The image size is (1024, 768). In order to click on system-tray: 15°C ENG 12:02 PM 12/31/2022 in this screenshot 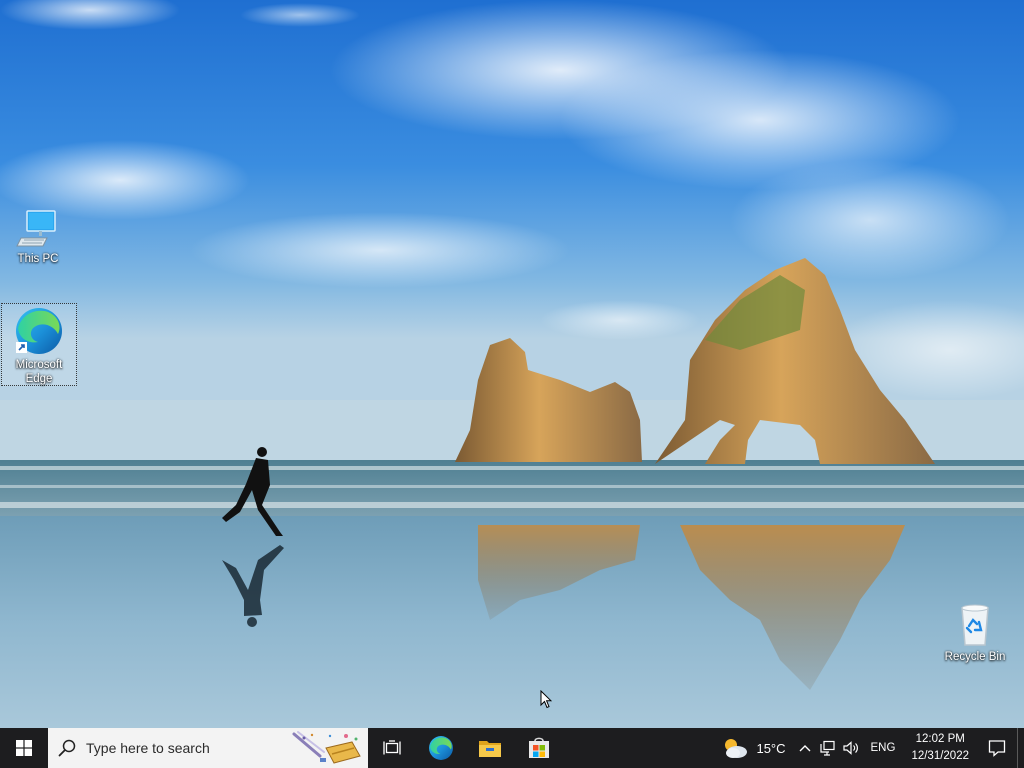, I will do `click(869, 748)`.